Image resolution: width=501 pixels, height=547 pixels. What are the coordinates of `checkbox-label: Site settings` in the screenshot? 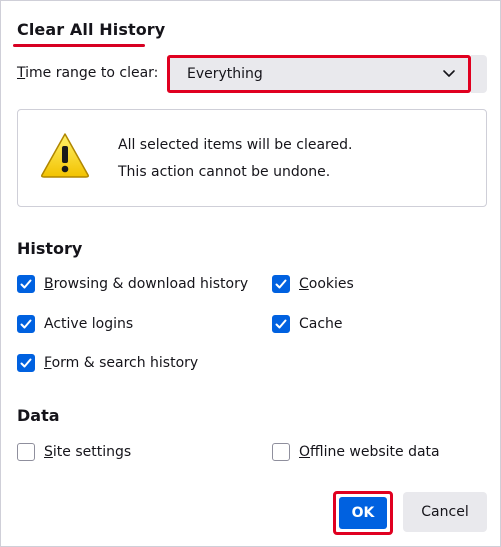 It's located at (88, 452).